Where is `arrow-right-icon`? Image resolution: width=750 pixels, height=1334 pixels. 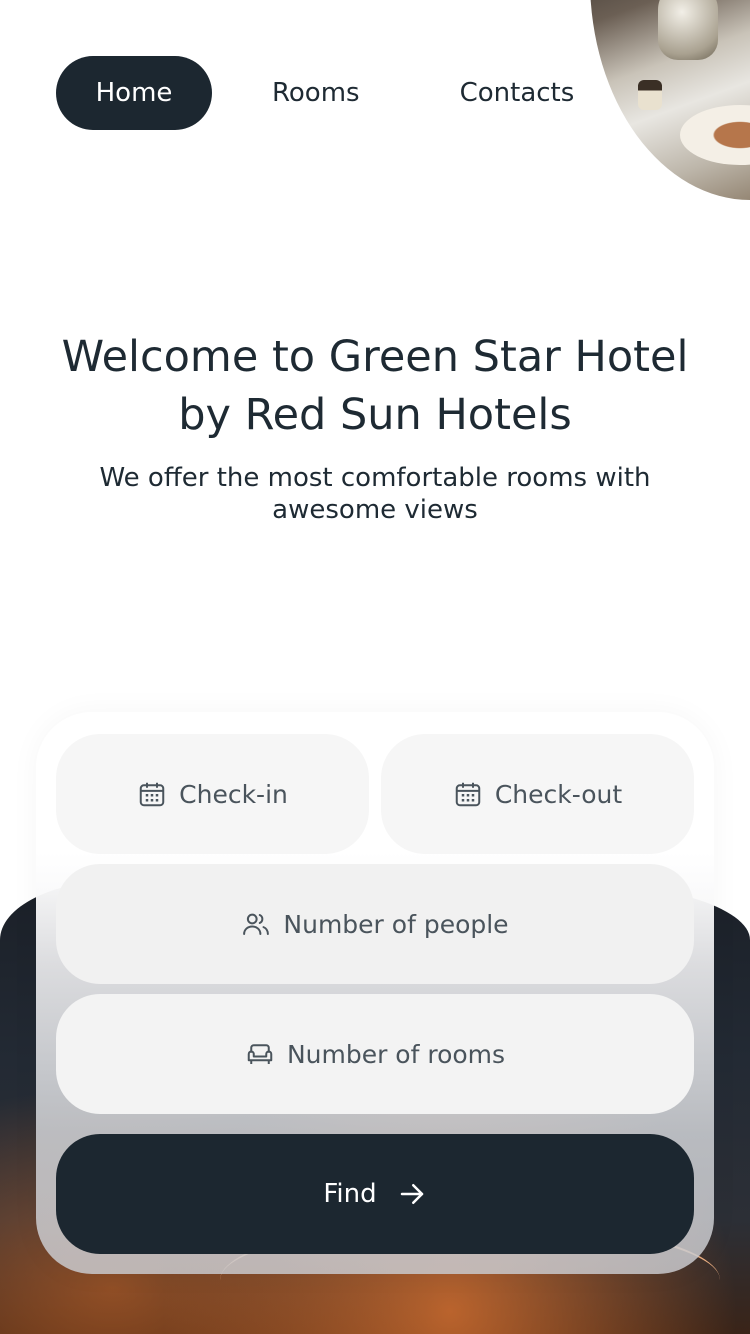
arrow-right-icon is located at coordinates (411, 1194).